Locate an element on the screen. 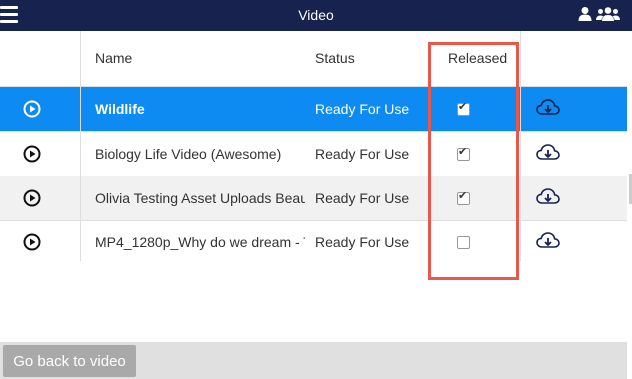 The width and height of the screenshot is (632, 379). footer-bar: Go back to video is located at coordinates (313, 360).